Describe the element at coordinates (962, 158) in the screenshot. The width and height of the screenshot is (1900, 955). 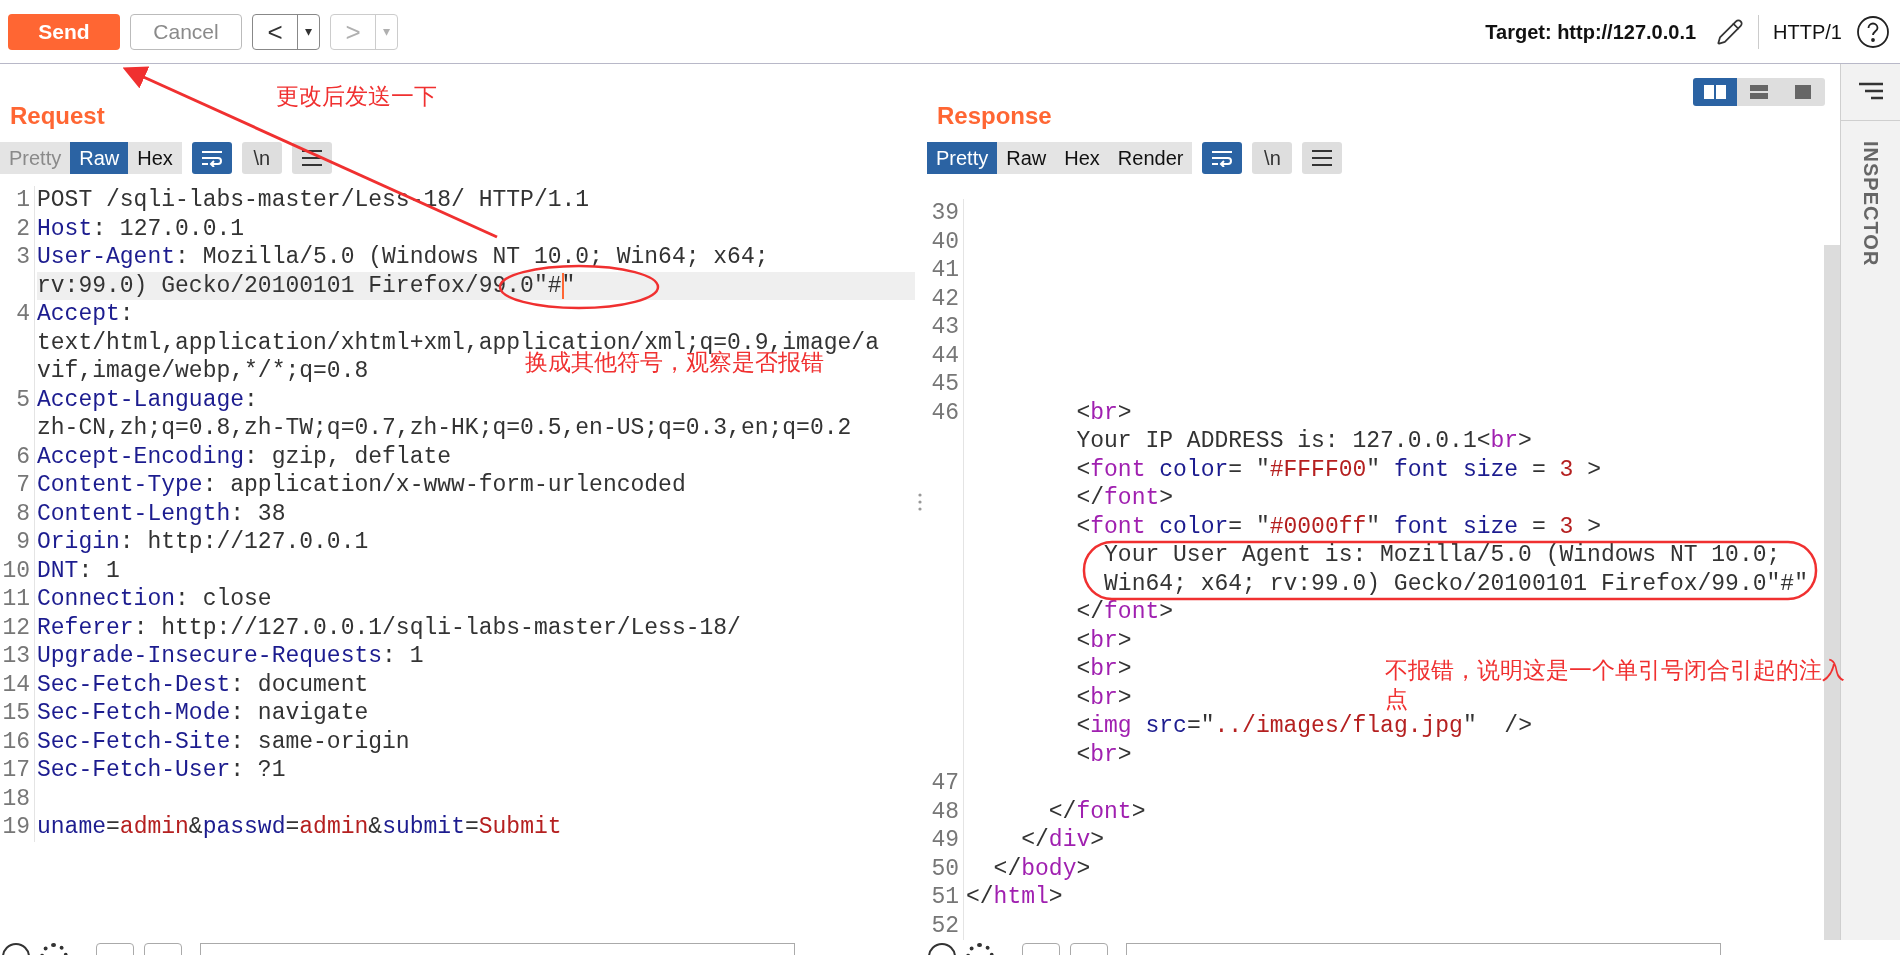
I see `view-tab: Pretty` at that location.